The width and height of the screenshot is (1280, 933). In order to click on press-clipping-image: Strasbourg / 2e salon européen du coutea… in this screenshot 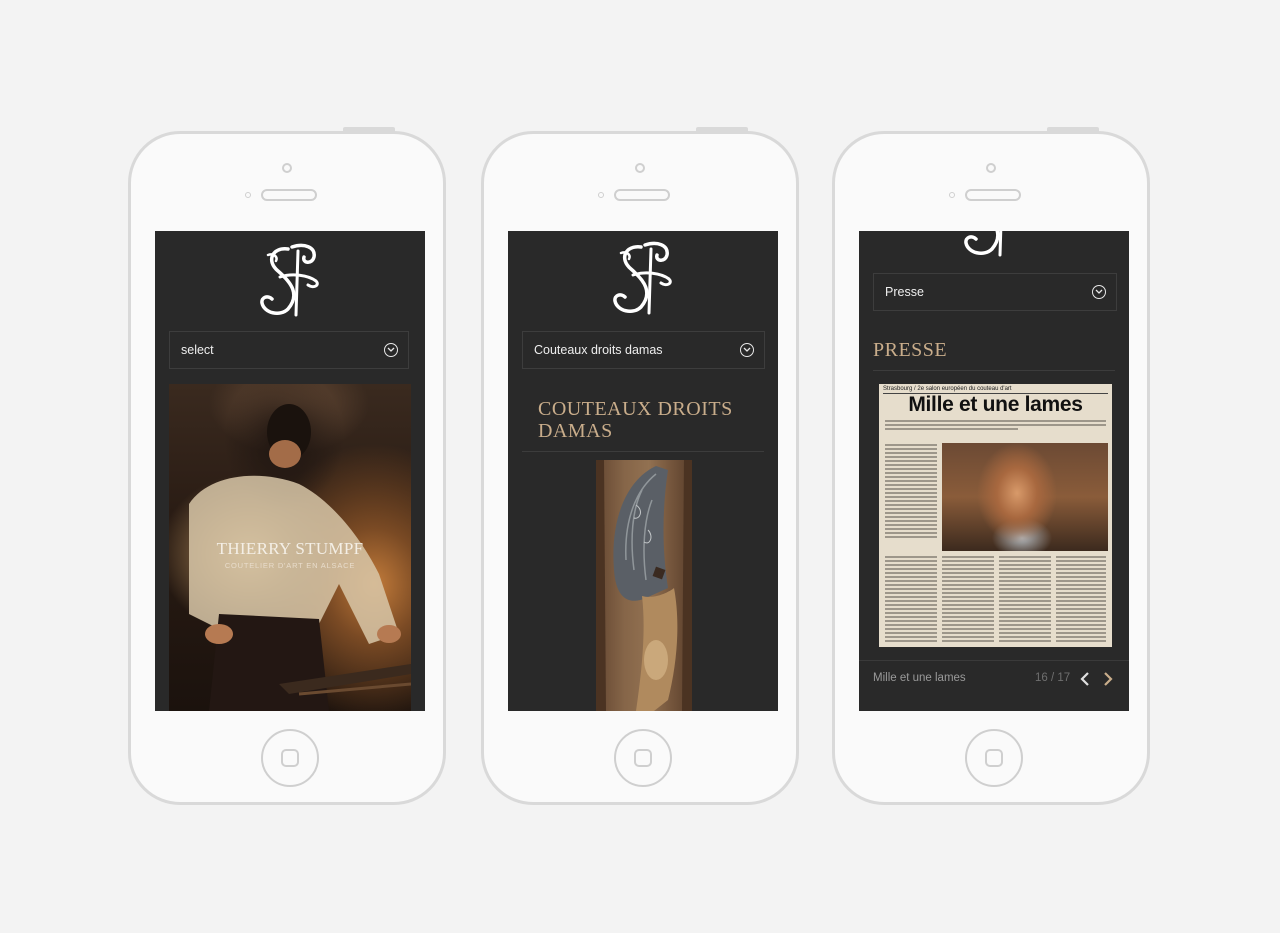, I will do `click(995, 515)`.